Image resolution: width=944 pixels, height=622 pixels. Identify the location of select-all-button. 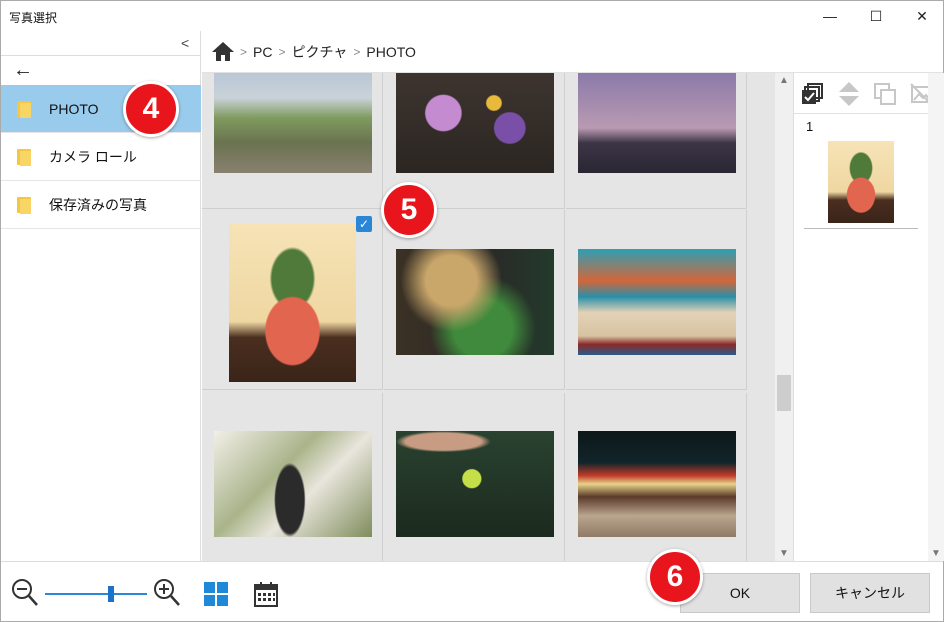
(813, 94).